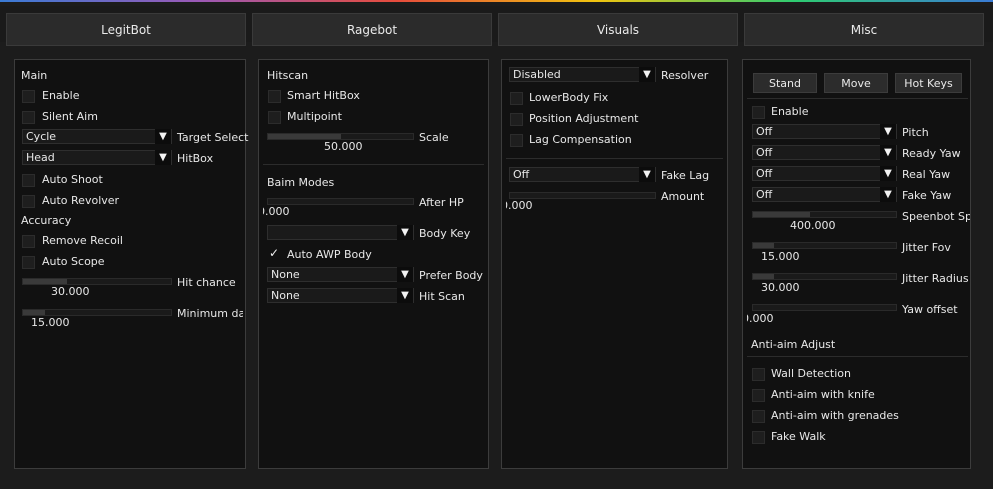 Image resolution: width=993 pixels, height=489 pixels. What do you see at coordinates (764, 173) in the screenshot?
I see `real-yaw-value: Off` at bounding box center [764, 173].